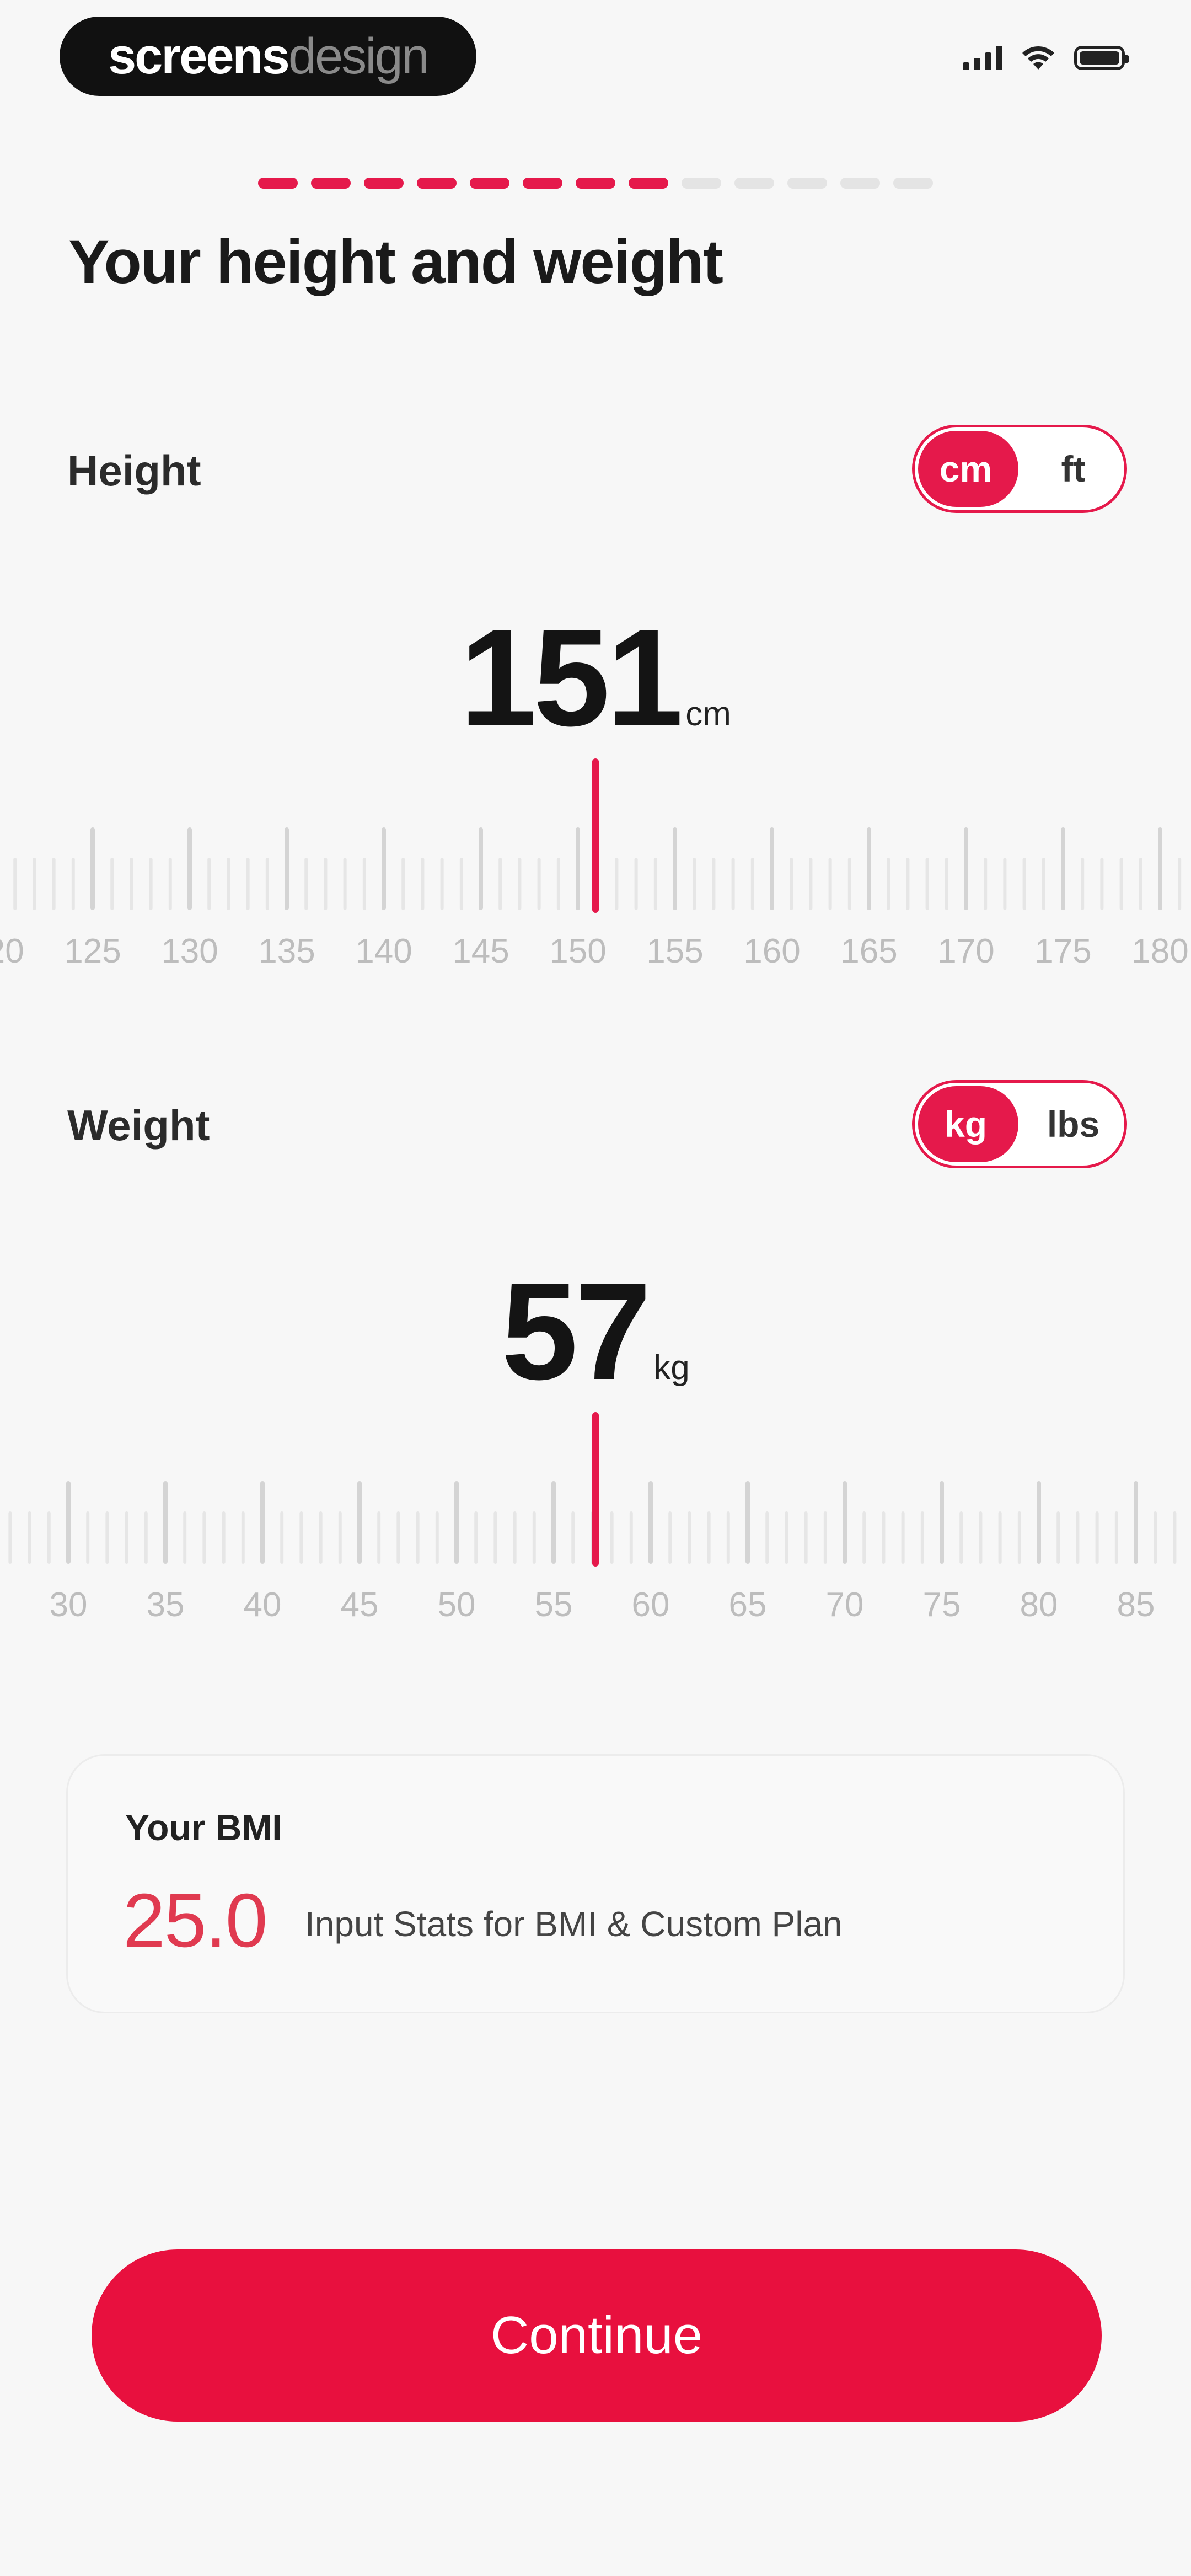 This screenshot has height=2576, width=1191. What do you see at coordinates (138, 1125) in the screenshot?
I see `weight-label: Weight` at bounding box center [138, 1125].